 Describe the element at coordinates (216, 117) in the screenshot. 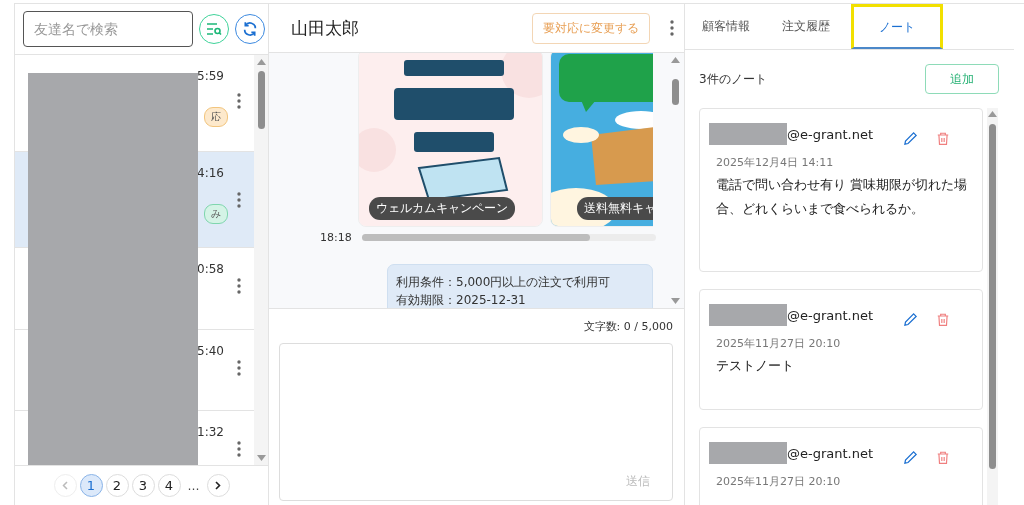

I see `status-tag: 応` at that location.